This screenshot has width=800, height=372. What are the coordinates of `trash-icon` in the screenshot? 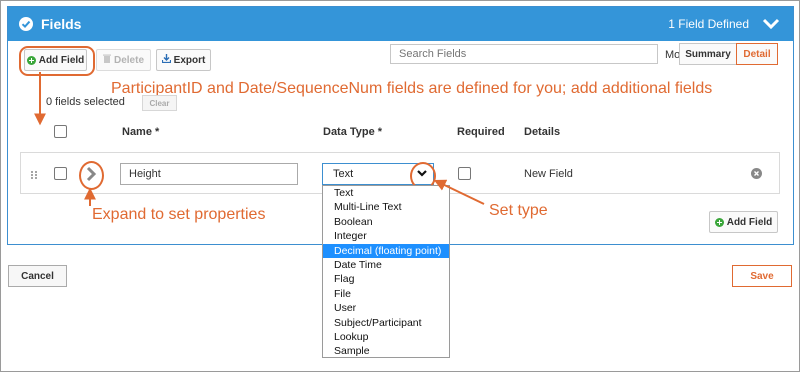 It's located at (106, 60).